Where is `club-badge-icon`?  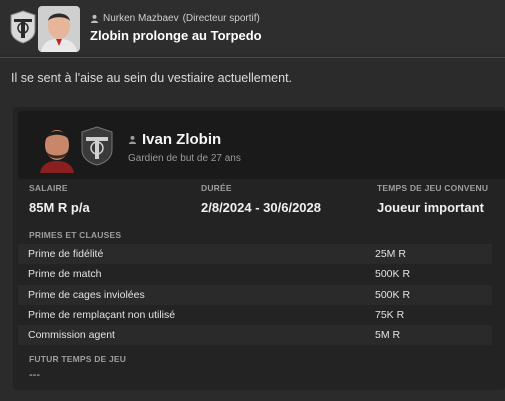
club-badge-icon is located at coordinates (23, 27).